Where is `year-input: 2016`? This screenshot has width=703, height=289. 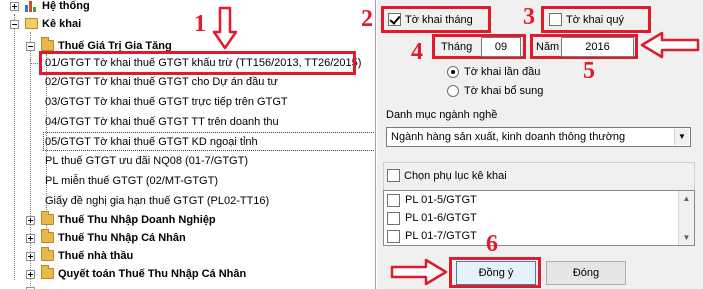
year-input: 2016 is located at coordinates (597, 47).